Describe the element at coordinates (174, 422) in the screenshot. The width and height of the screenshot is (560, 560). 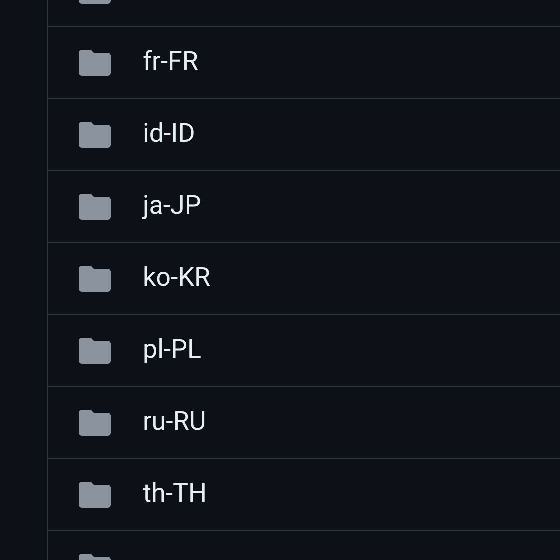
I see `folder-name: ru-RU` at that location.